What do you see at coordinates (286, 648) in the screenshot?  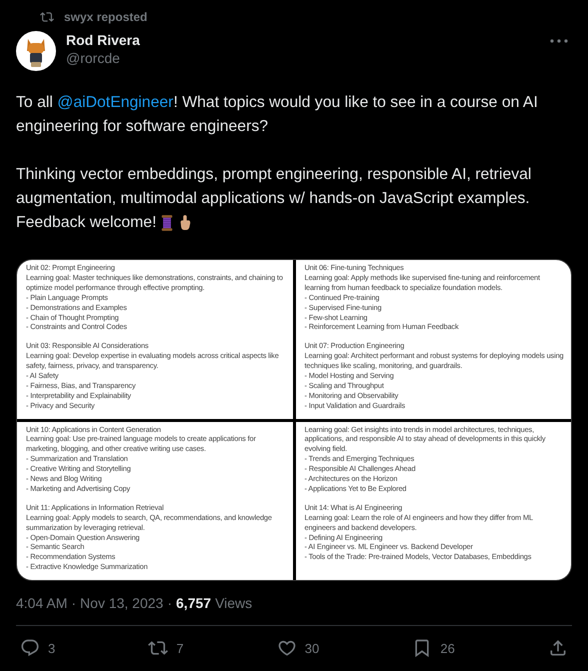 I see `heart-icon` at bounding box center [286, 648].